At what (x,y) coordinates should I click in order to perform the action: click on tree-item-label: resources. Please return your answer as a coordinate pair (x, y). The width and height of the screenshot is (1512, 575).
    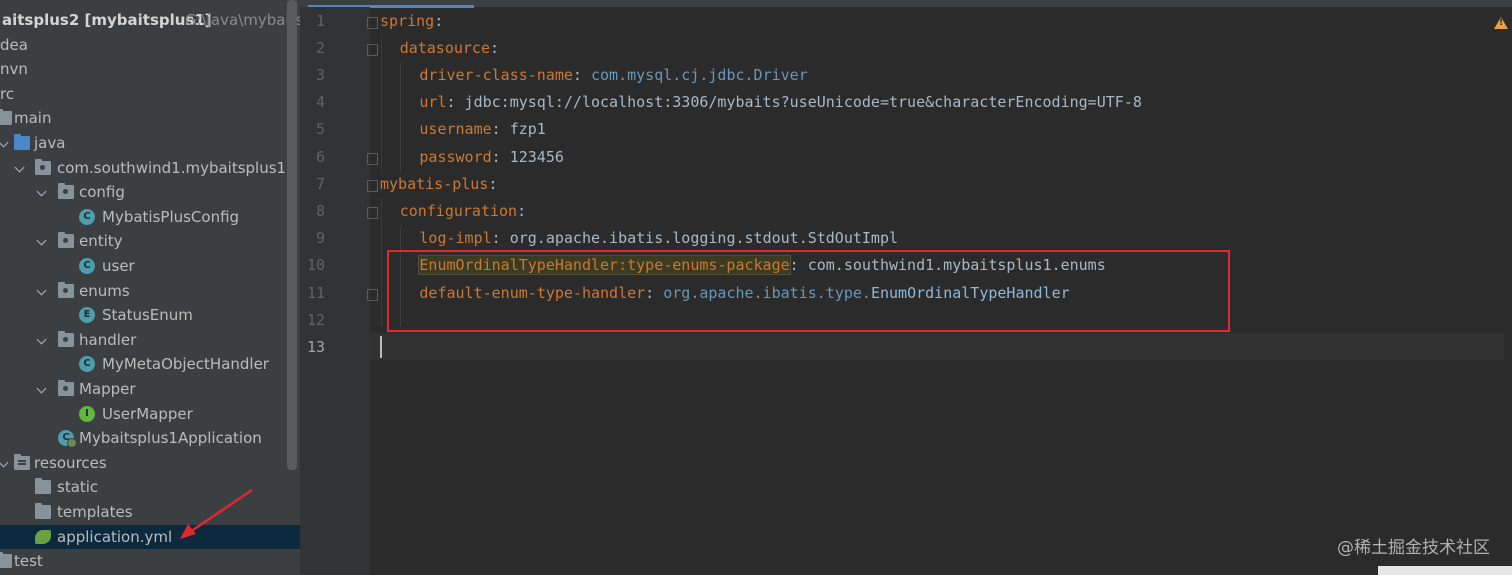
    Looking at the image, I should click on (70, 462).